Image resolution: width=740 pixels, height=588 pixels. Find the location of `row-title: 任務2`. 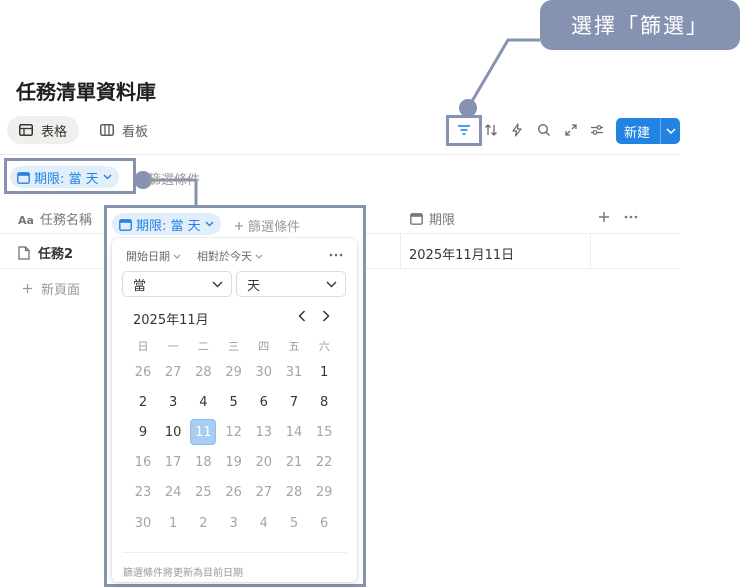

row-title: 任務2 is located at coordinates (56, 254).